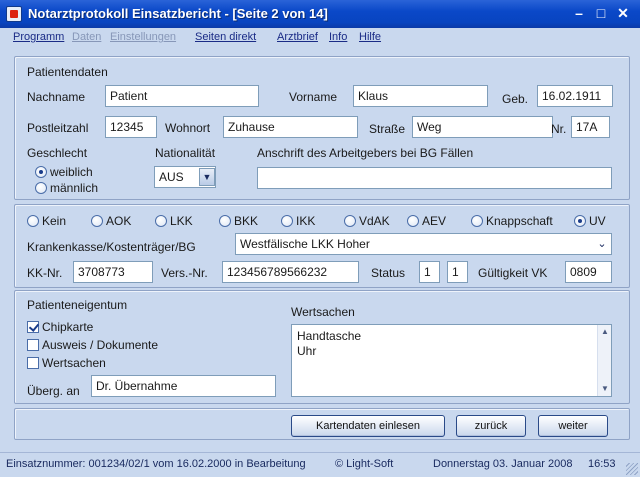 Image resolution: width=640 pixels, height=477 pixels. Describe the element at coordinates (491, 426) in the screenshot. I see `zurueck-button: zurück` at that location.